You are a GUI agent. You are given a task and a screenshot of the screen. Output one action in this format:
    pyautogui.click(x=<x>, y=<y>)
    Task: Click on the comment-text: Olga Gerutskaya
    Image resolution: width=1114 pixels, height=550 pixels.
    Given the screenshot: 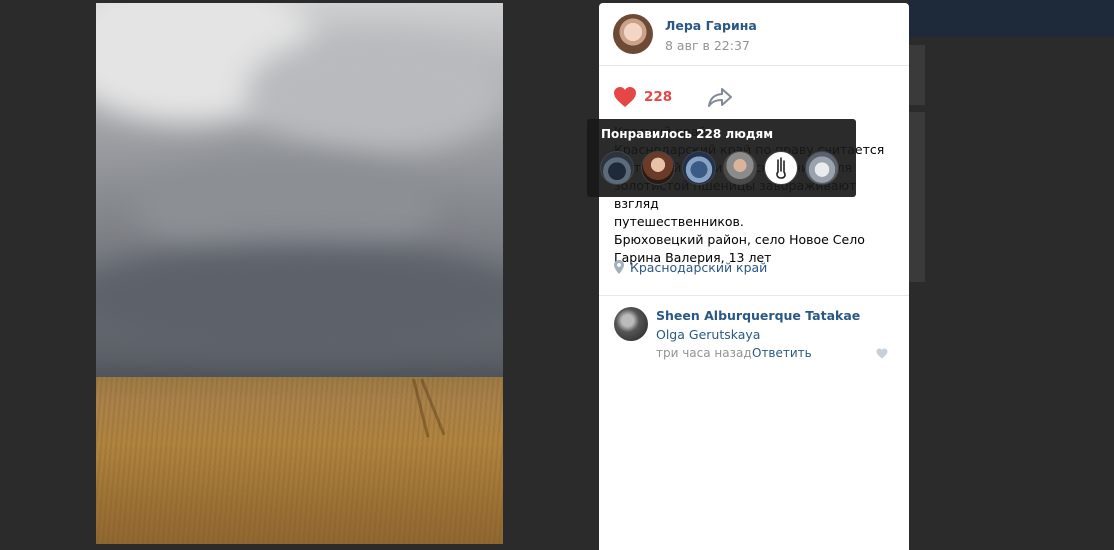 What is the action you would take?
    pyautogui.click(x=708, y=334)
    